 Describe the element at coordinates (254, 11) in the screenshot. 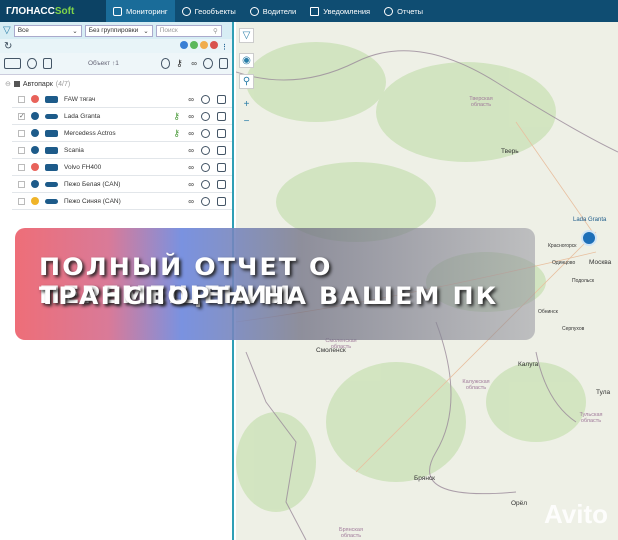

I see `steering-wheel-icon` at that location.